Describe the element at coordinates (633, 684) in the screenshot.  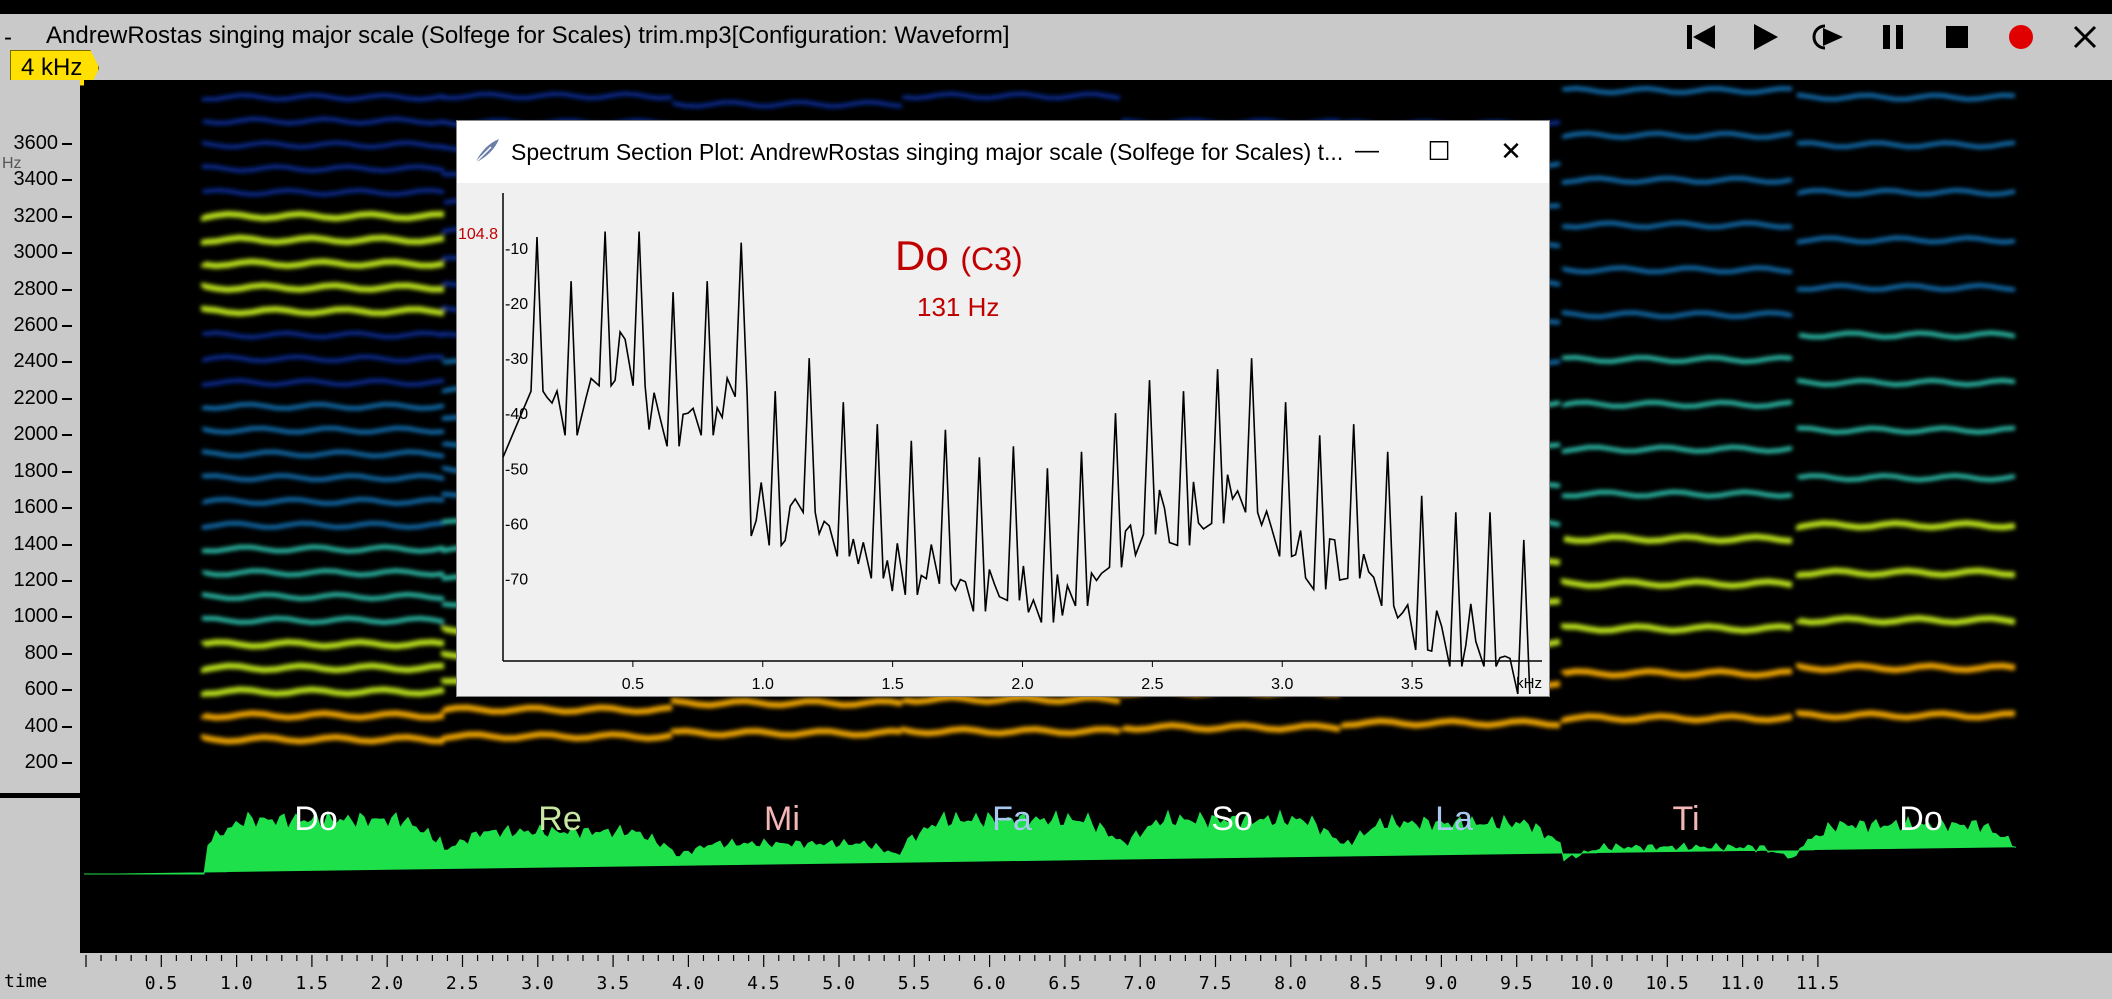
I see `x-tick-label: 0.5` at that location.